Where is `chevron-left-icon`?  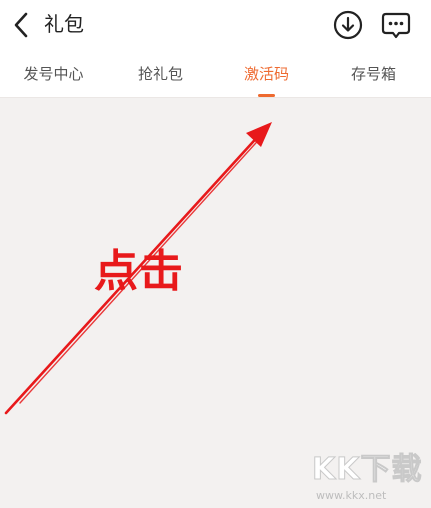 chevron-left-icon is located at coordinates (21, 25).